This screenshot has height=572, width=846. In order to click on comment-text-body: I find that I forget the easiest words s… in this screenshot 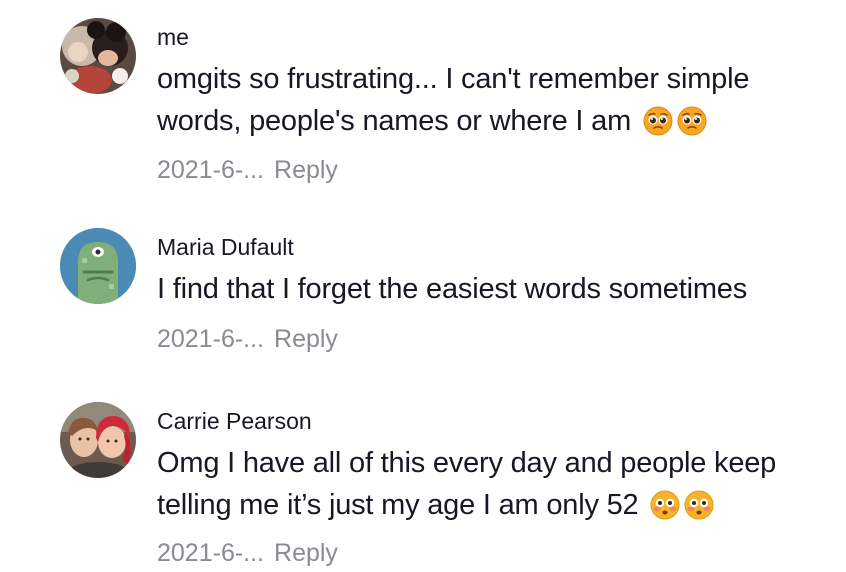, I will do `click(452, 289)`.